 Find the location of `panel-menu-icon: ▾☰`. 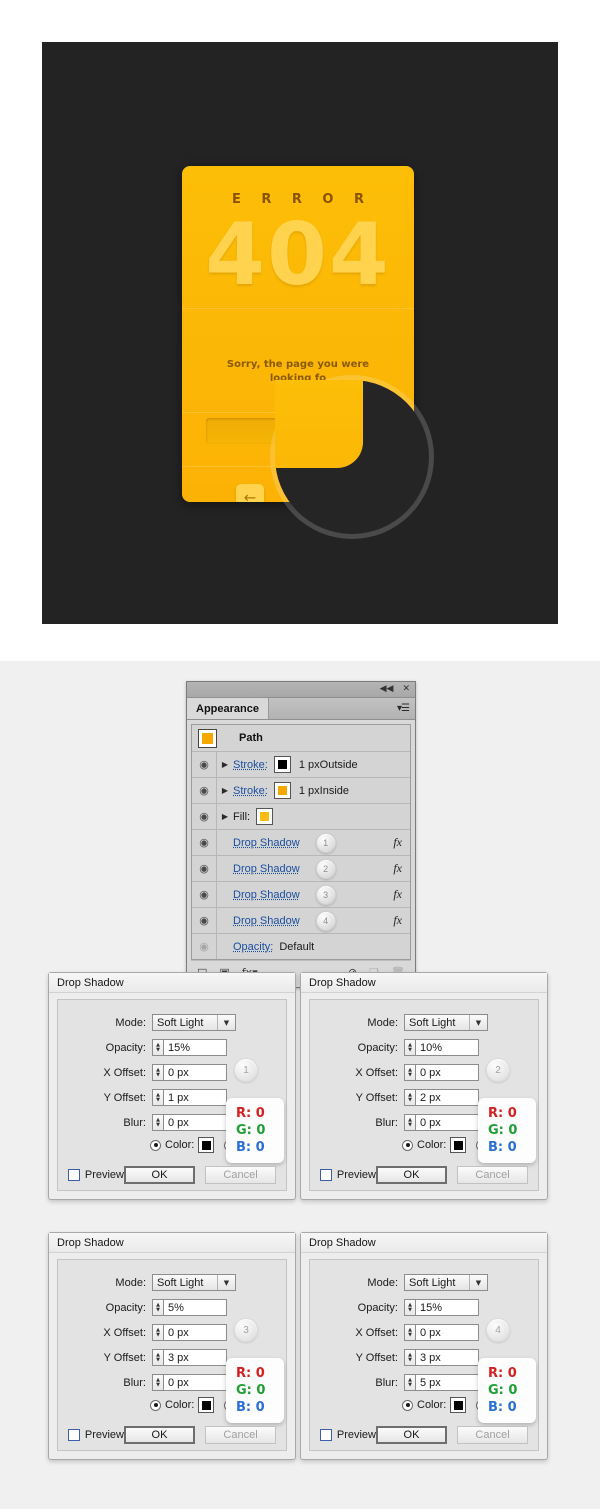

panel-menu-icon: ▾☰ is located at coordinates (403, 708).